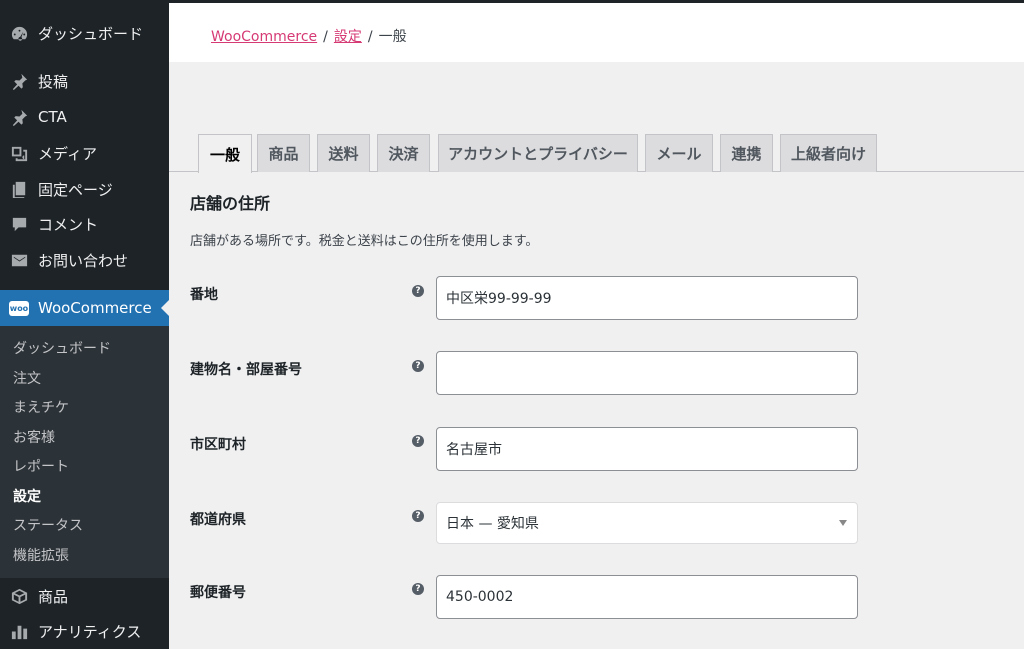 The width and height of the screenshot is (1024, 649). I want to click on box-icon, so click(19, 596).